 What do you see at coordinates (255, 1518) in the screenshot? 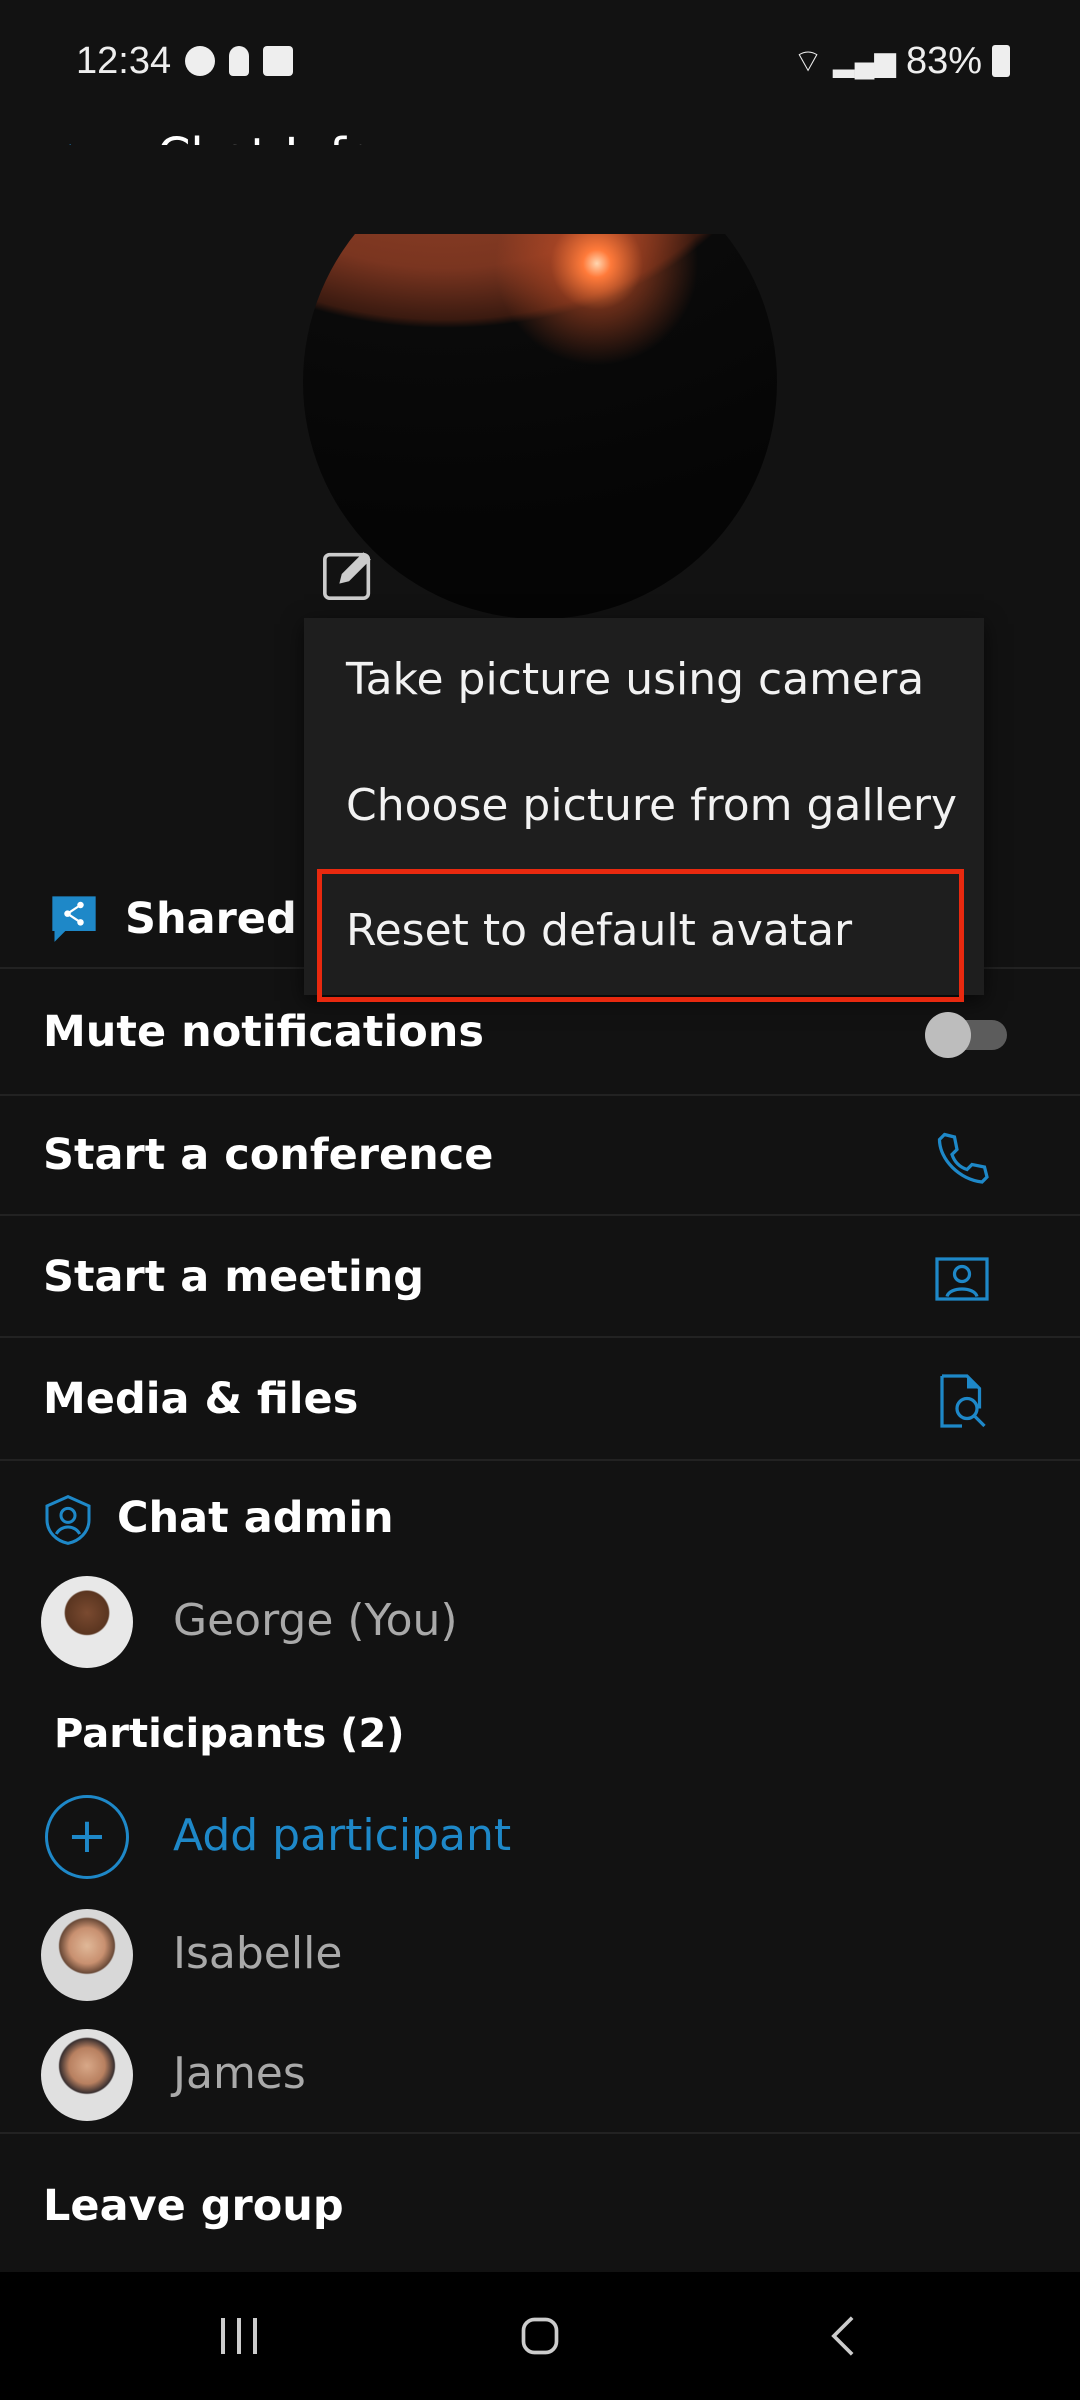
I see `chat-admin-heading: Chat admin` at bounding box center [255, 1518].